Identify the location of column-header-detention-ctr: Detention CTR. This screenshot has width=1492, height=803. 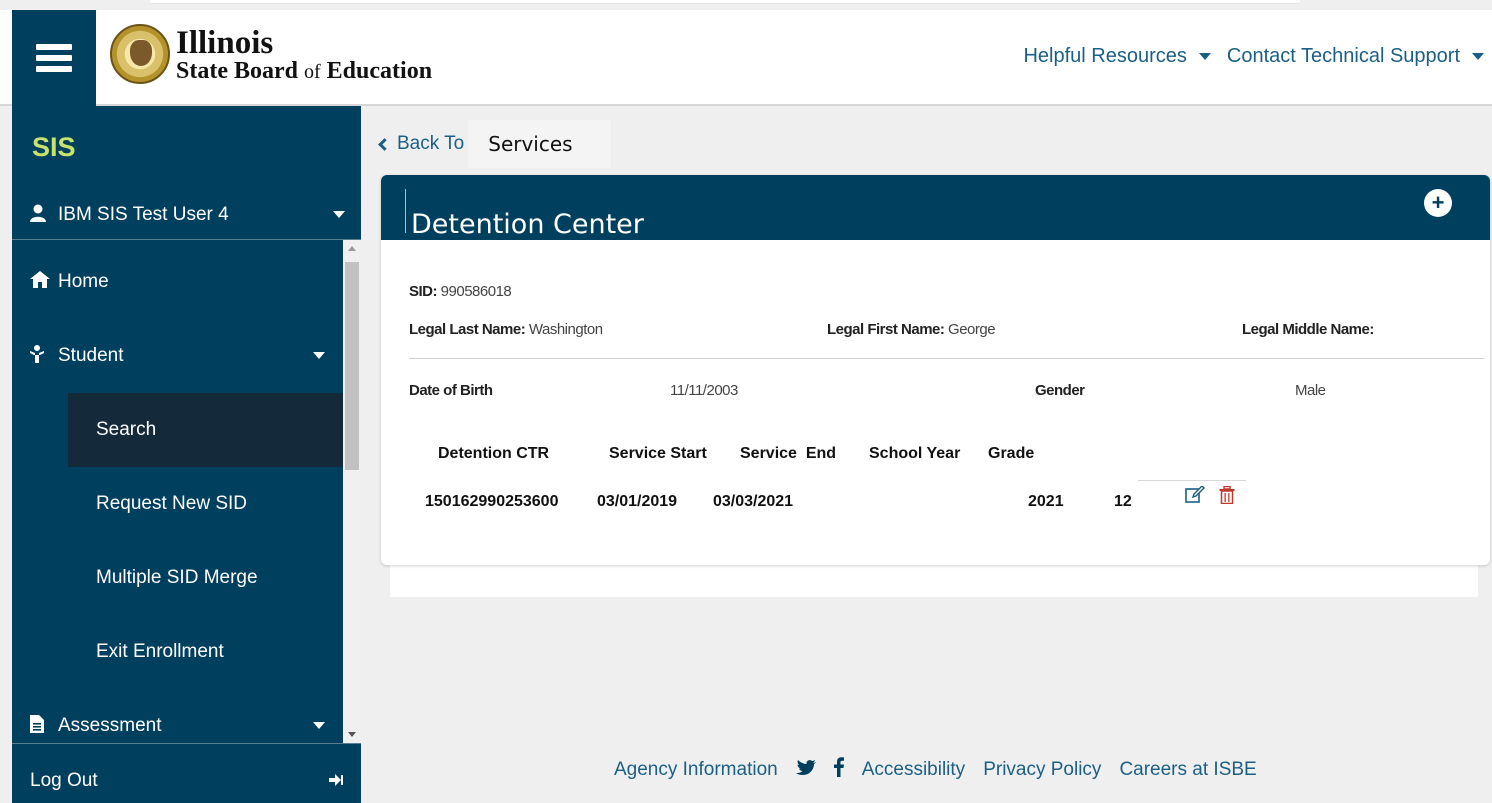
(494, 453).